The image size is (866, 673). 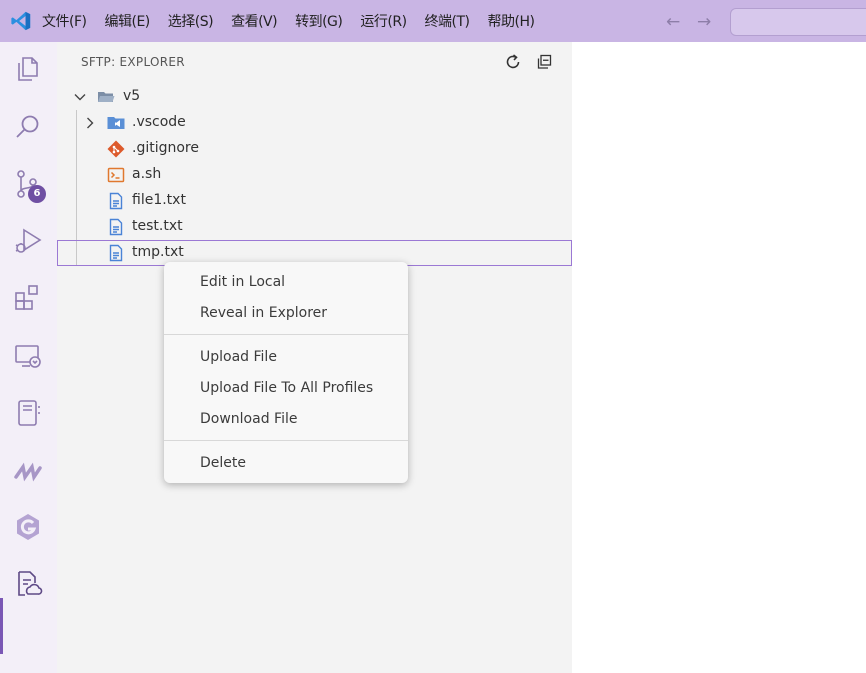 I want to click on sidebar-title: SFTP: EXPLORER, so click(x=133, y=62).